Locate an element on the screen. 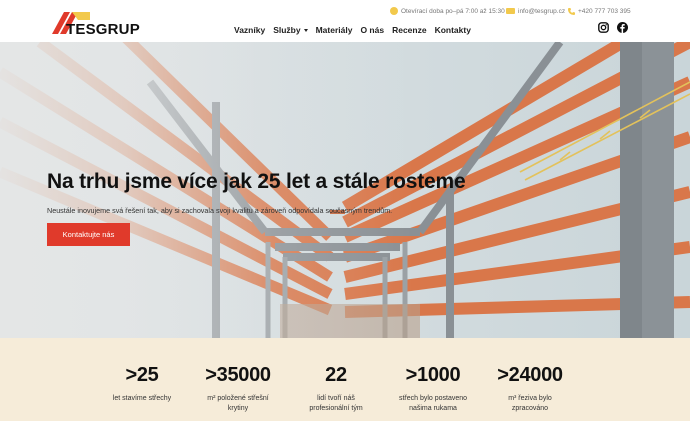 The width and height of the screenshot is (690, 421). stat-label-line: m³ řeziva bylo is located at coordinates (530, 398).